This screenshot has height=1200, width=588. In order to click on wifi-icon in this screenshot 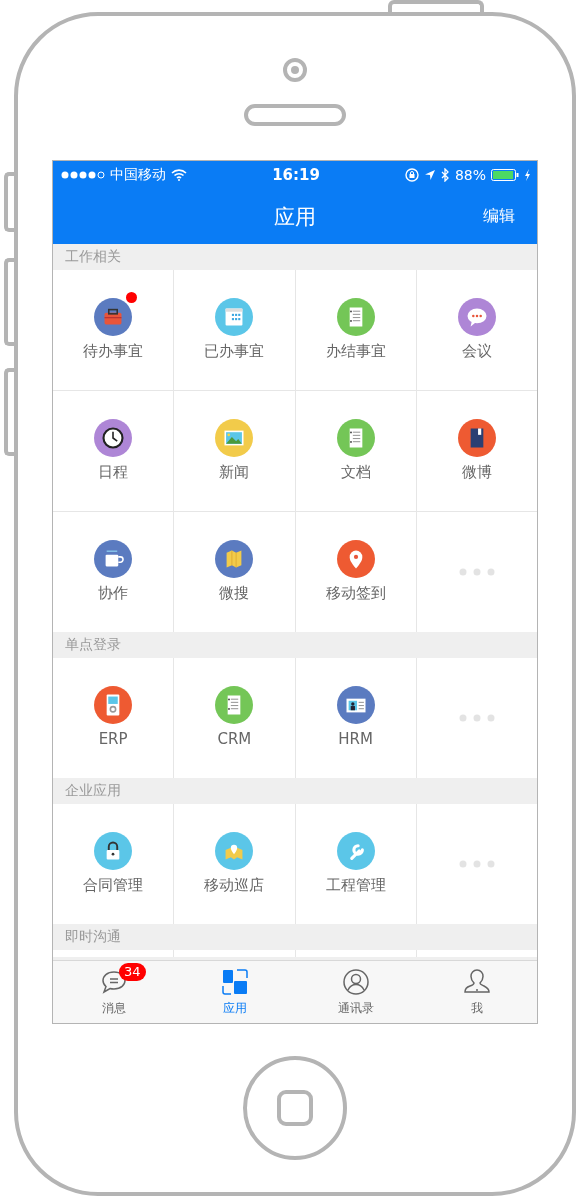, I will do `click(179, 175)`.